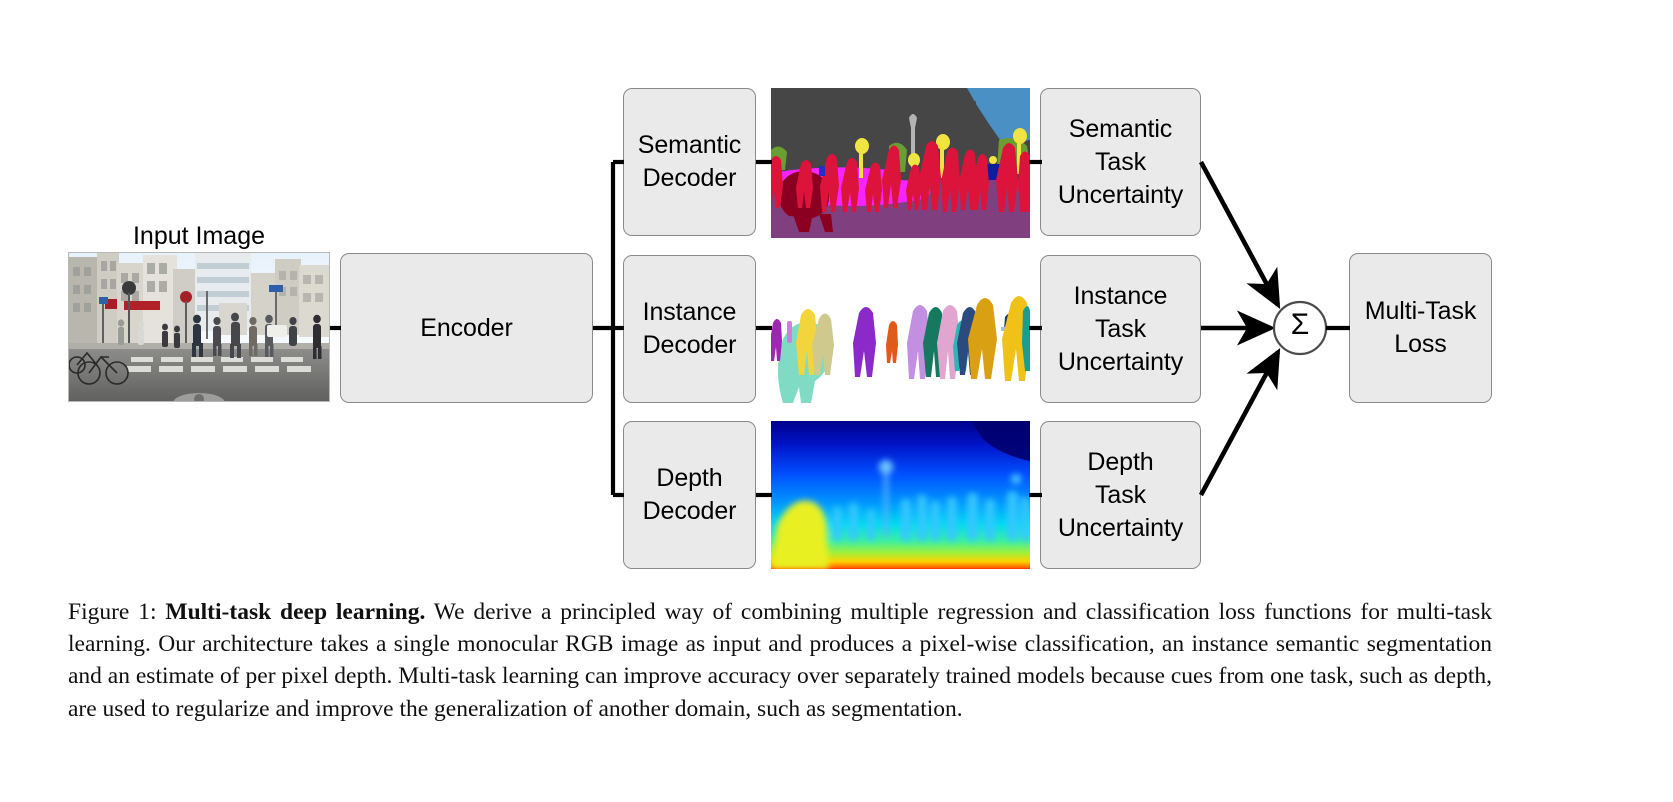  I want to click on arrow-depth-uncertainty-to-sum, so click(1239, 422).